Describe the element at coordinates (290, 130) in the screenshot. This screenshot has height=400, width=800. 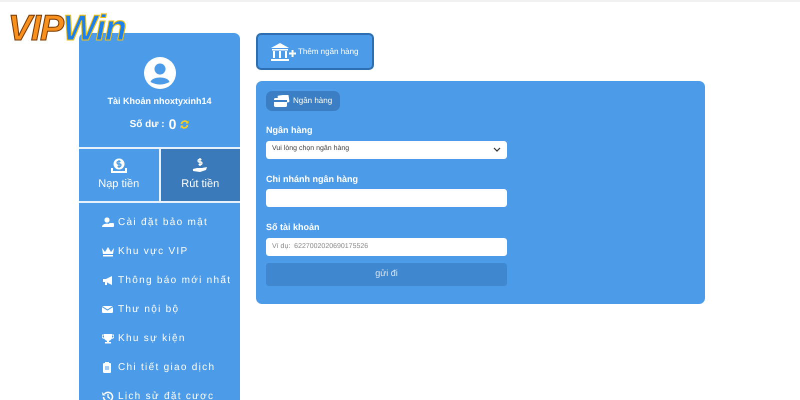
I see `field-label: Ngân hàng` at that location.